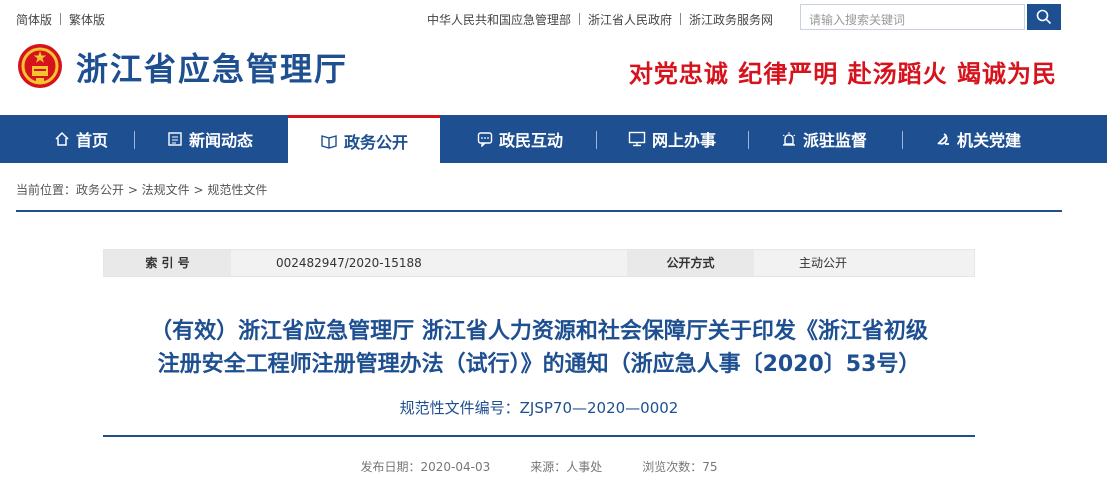  I want to click on search-button, so click(1044, 17).